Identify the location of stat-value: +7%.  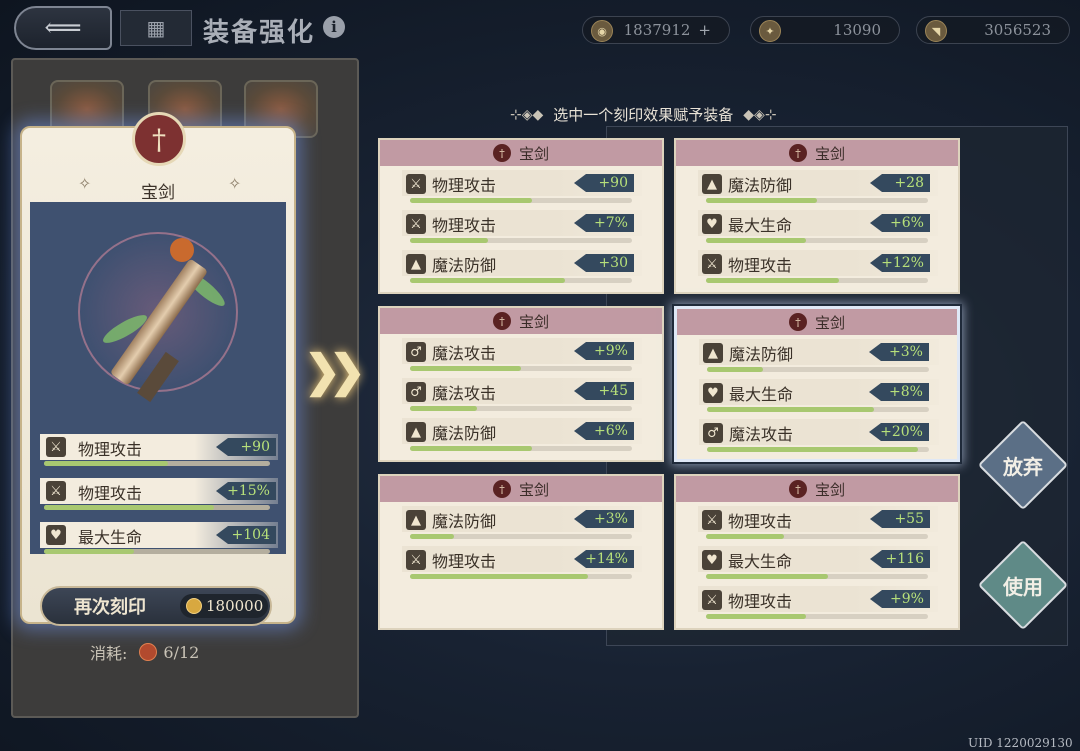
(604, 223).